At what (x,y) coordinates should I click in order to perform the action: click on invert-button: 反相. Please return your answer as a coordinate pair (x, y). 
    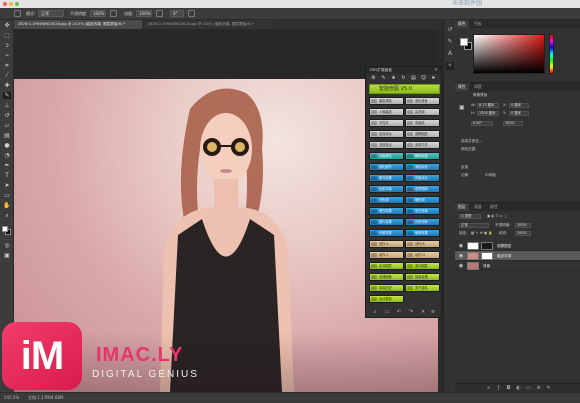
    Looking at the image, I should click on (464, 167).